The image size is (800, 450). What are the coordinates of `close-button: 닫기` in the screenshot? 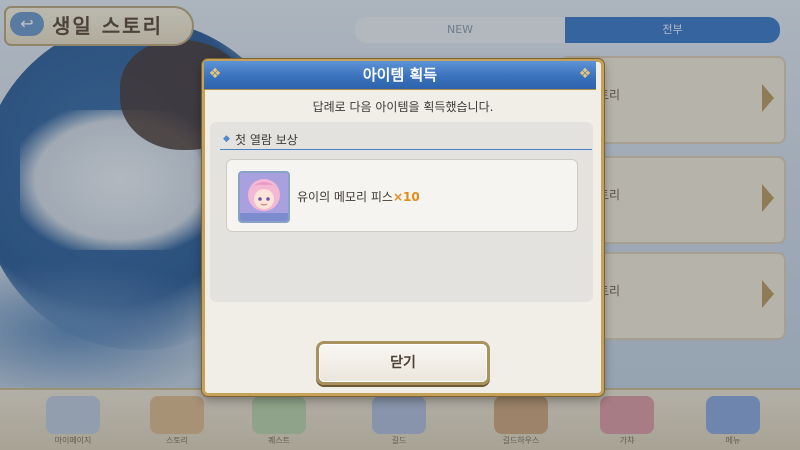 It's located at (403, 363).